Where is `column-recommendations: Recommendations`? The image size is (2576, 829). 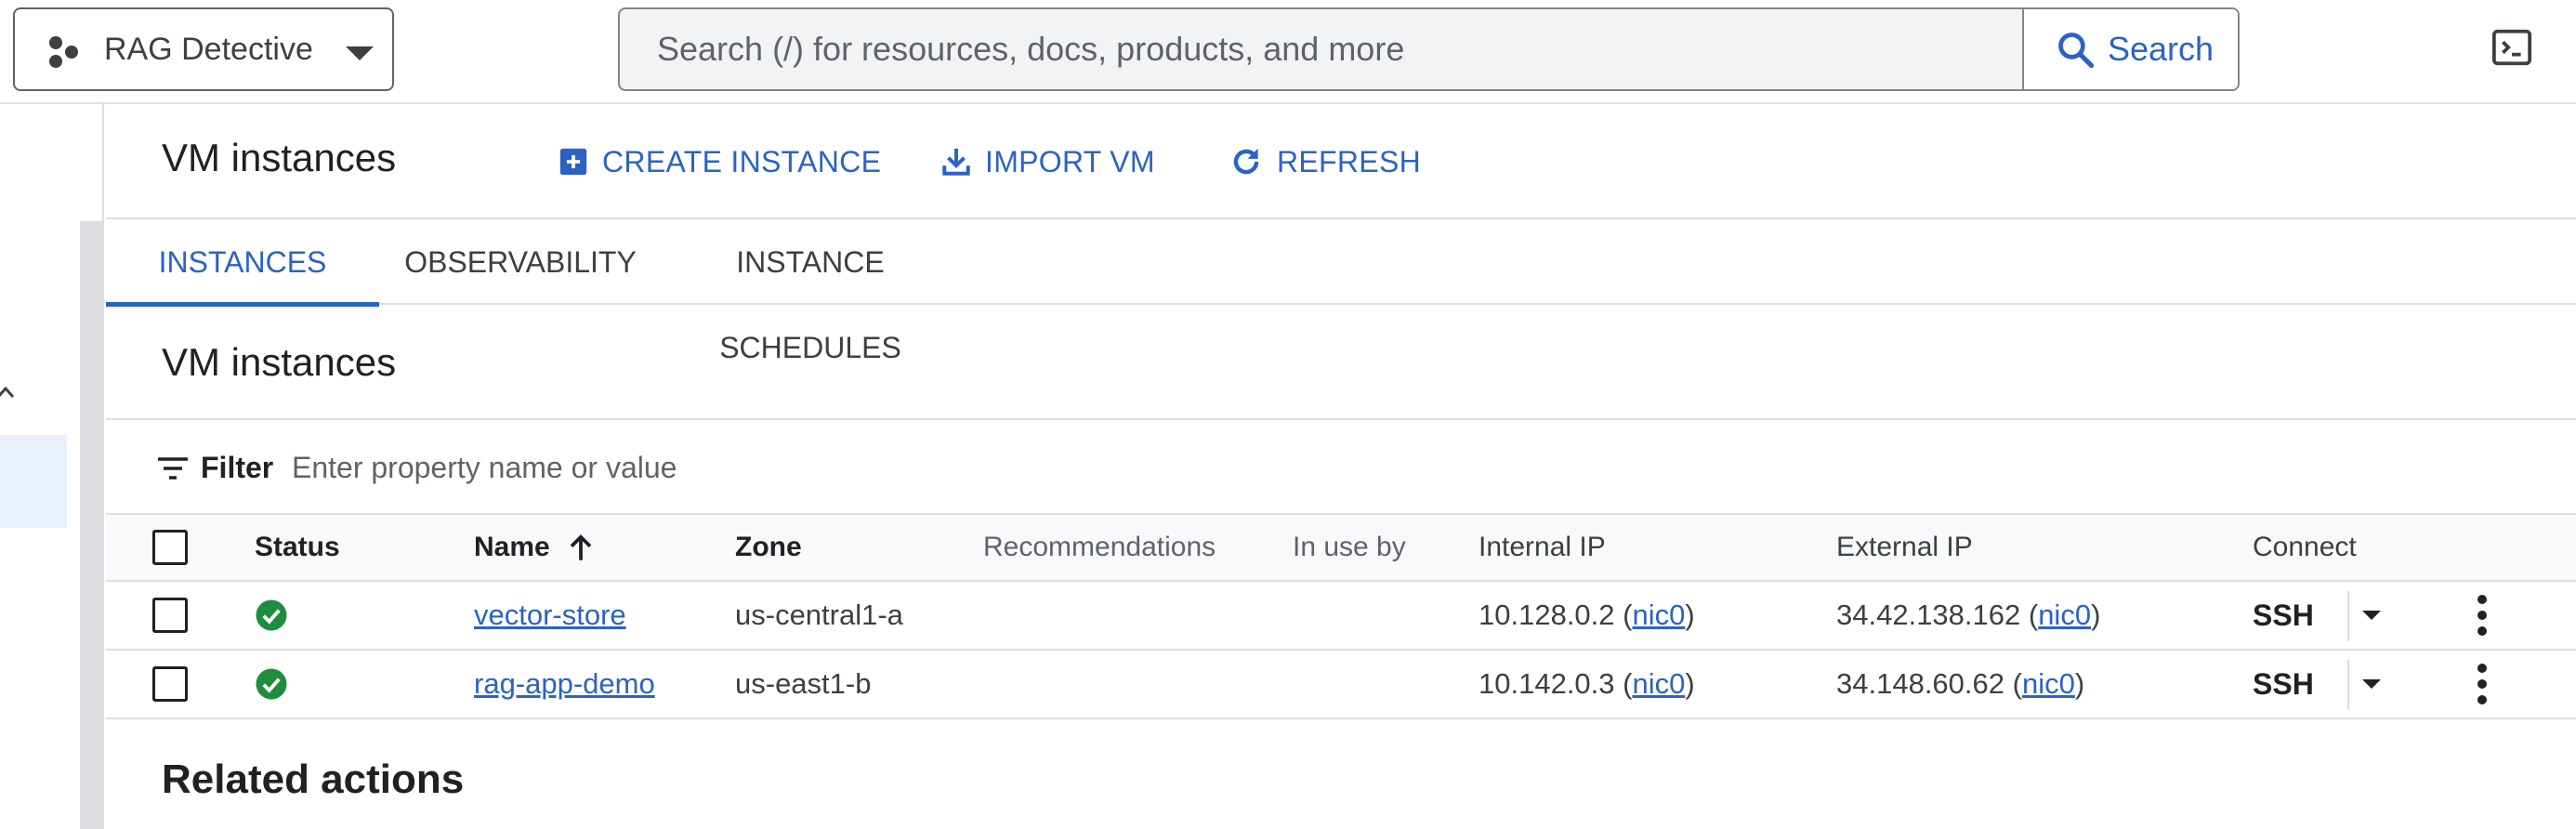
column-recommendations: Recommendations is located at coordinates (1099, 547).